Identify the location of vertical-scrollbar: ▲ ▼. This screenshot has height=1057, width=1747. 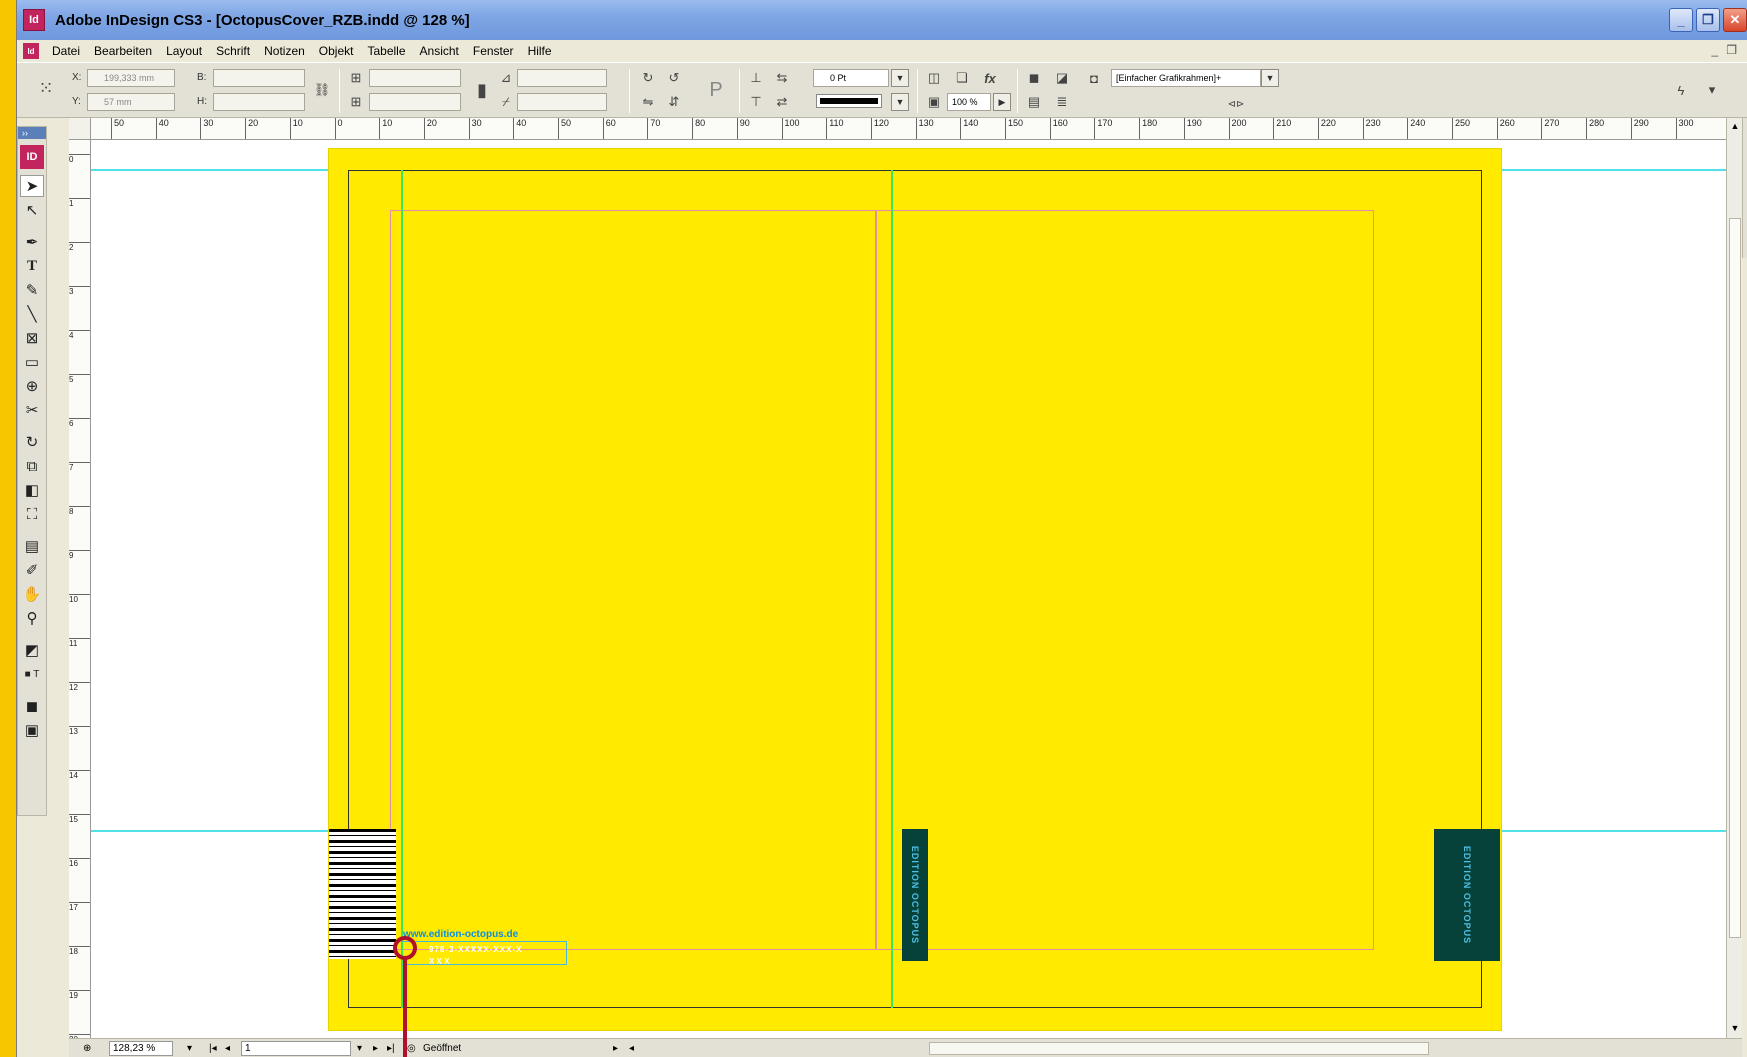
(1734, 578).